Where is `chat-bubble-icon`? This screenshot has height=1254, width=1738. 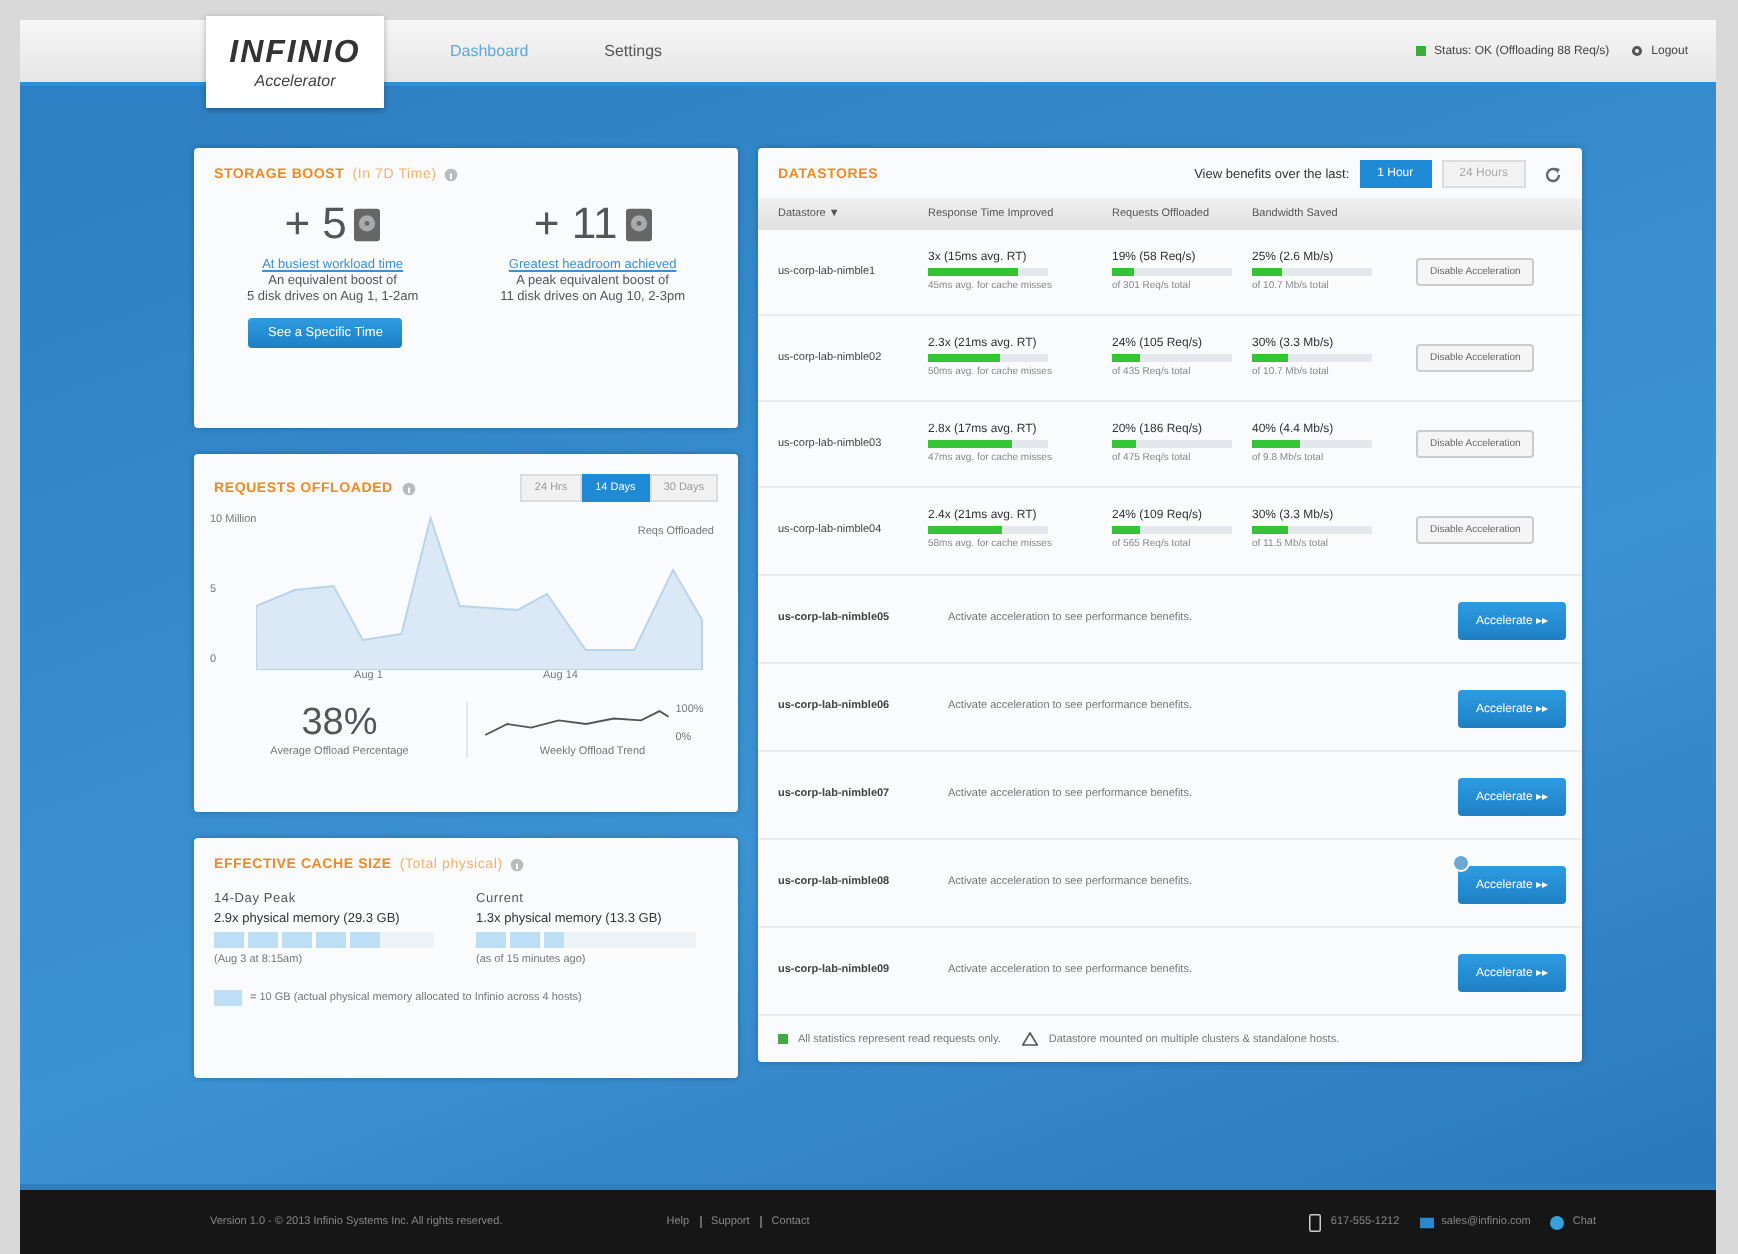
chat-bubble-icon is located at coordinates (1557, 1222).